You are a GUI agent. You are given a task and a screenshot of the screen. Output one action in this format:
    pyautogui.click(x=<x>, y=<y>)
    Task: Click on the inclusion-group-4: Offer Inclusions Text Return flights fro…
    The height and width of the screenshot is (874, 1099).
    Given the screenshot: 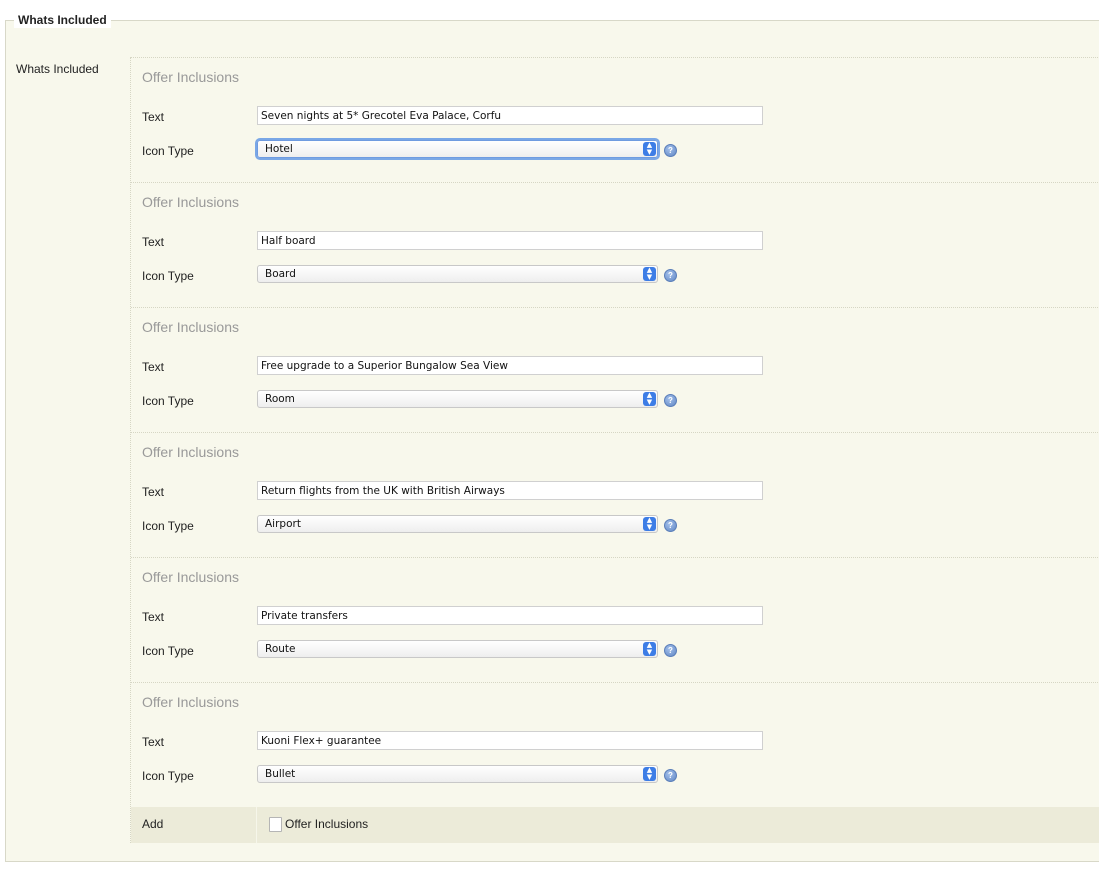 What is the action you would take?
    pyautogui.click(x=615, y=494)
    